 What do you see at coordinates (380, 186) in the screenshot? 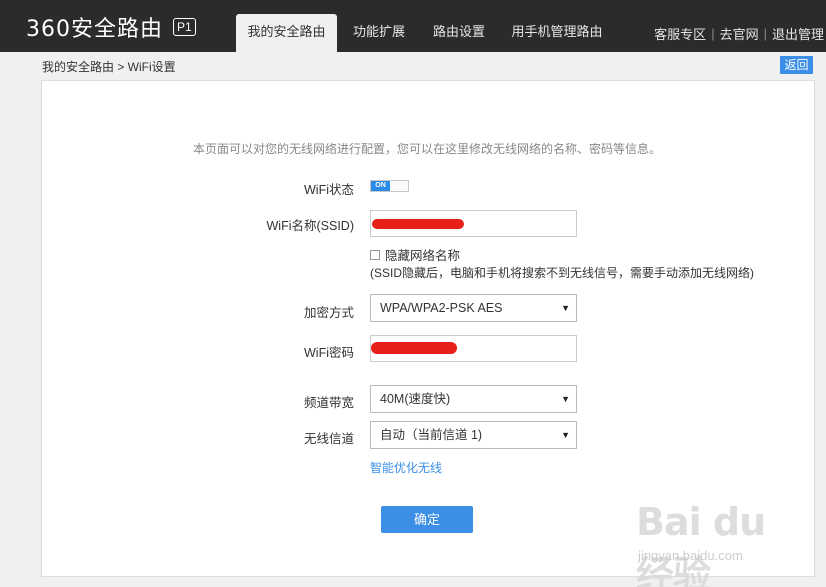
I see `toggle-on-indicator: ON` at bounding box center [380, 186].